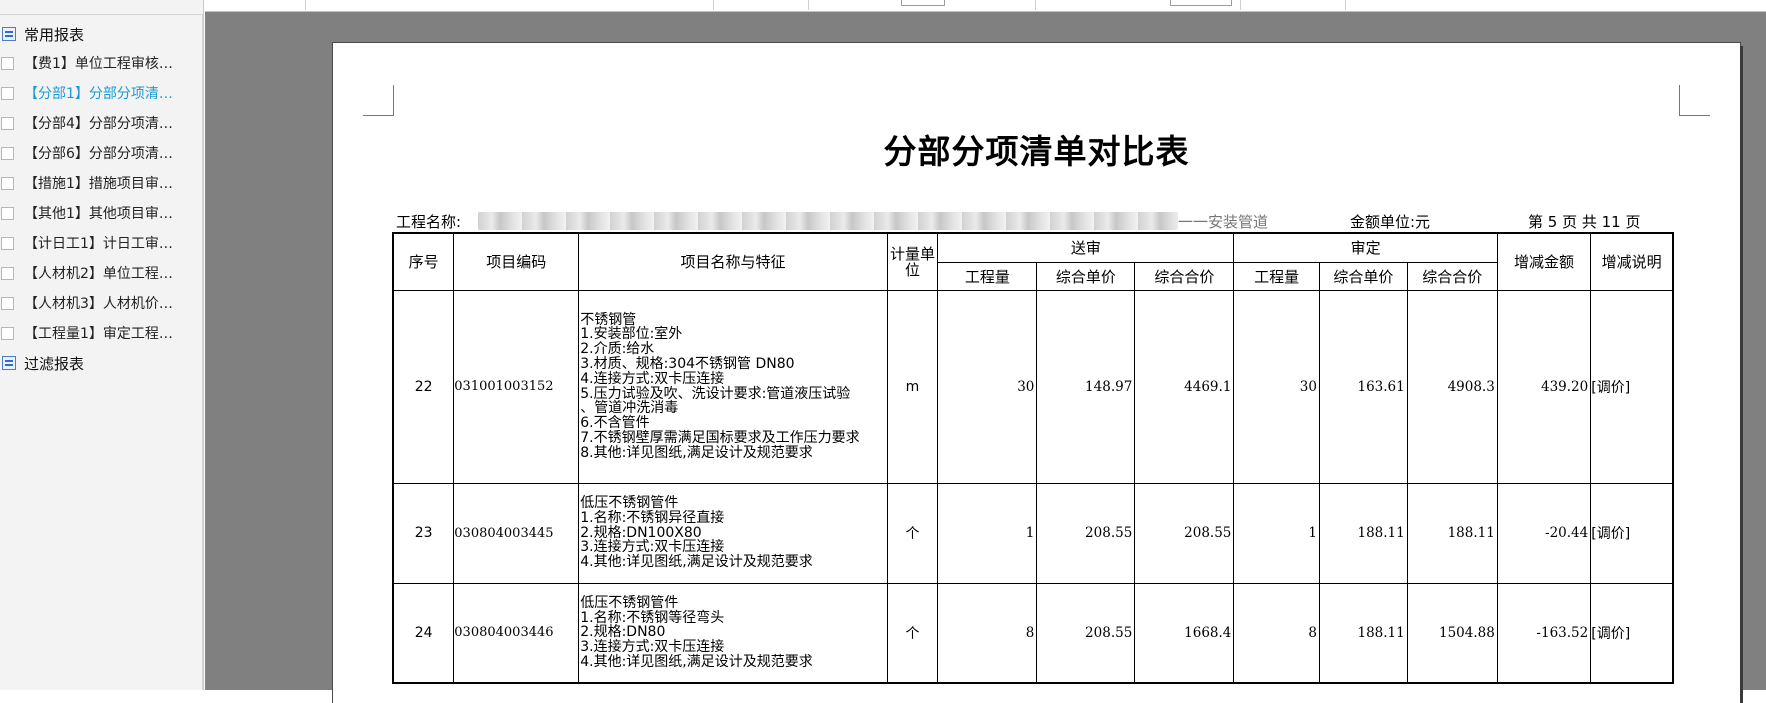 The image size is (1766, 703). What do you see at coordinates (1544, 261) in the screenshot?
I see `header-change-amount: 增减金额` at bounding box center [1544, 261].